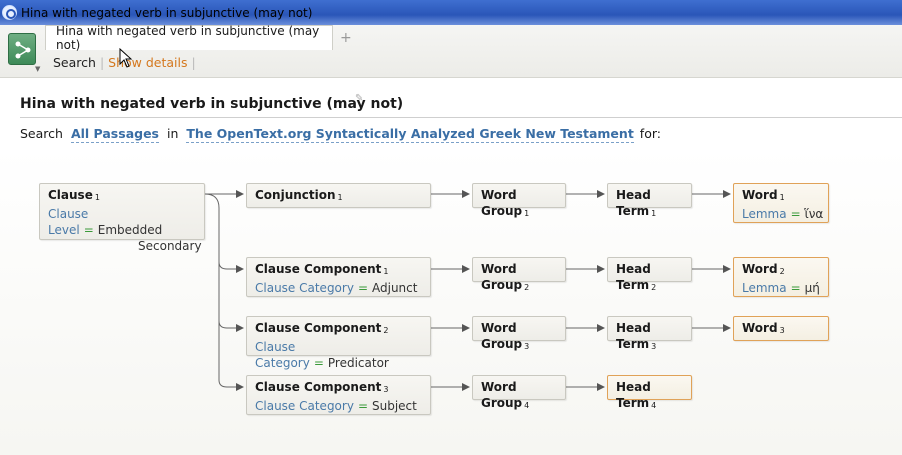 The width and height of the screenshot is (902, 455). What do you see at coordinates (130, 230) in the screenshot?
I see `node-value: Embedded` at bounding box center [130, 230].